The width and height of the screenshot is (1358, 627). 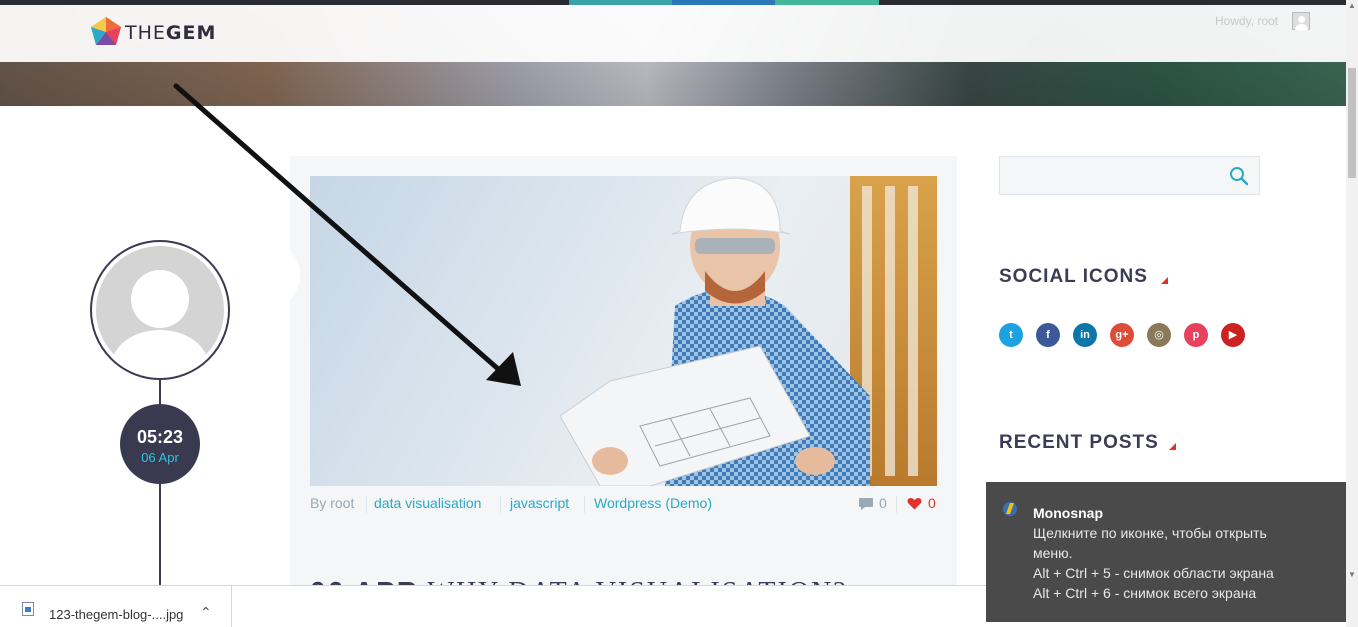 What do you see at coordinates (1010, 509) in the screenshot?
I see `monosnap-icon` at bounding box center [1010, 509].